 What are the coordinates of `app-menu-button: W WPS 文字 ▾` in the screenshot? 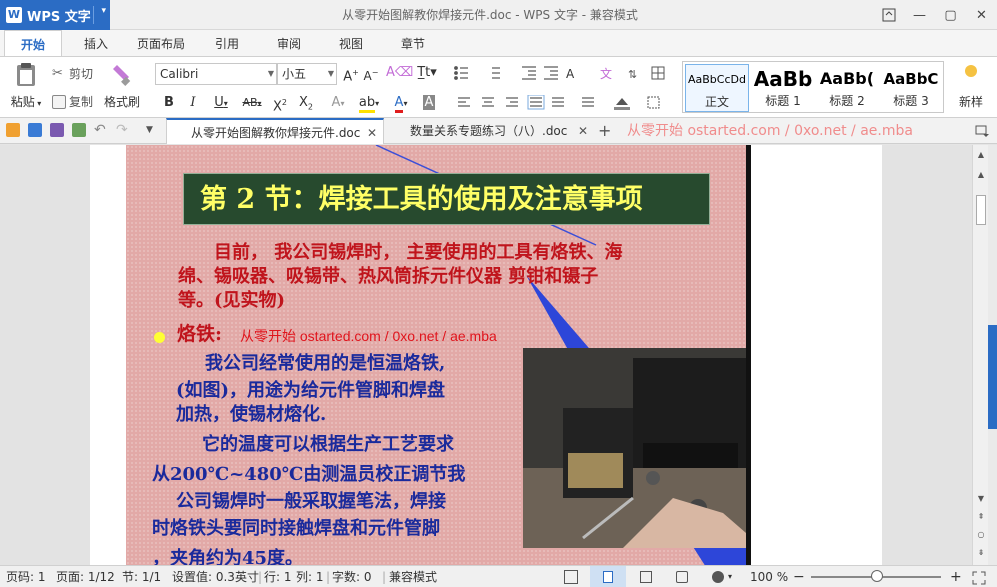 It's located at (55, 15).